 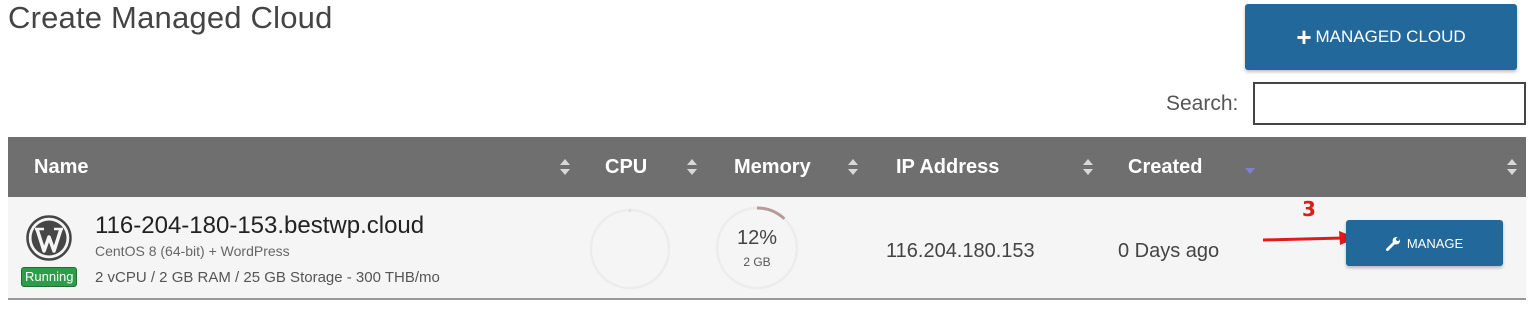 What do you see at coordinates (49, 277) in the screenshot?
I see `status-badge: Running` at bounding box center [49, 277].